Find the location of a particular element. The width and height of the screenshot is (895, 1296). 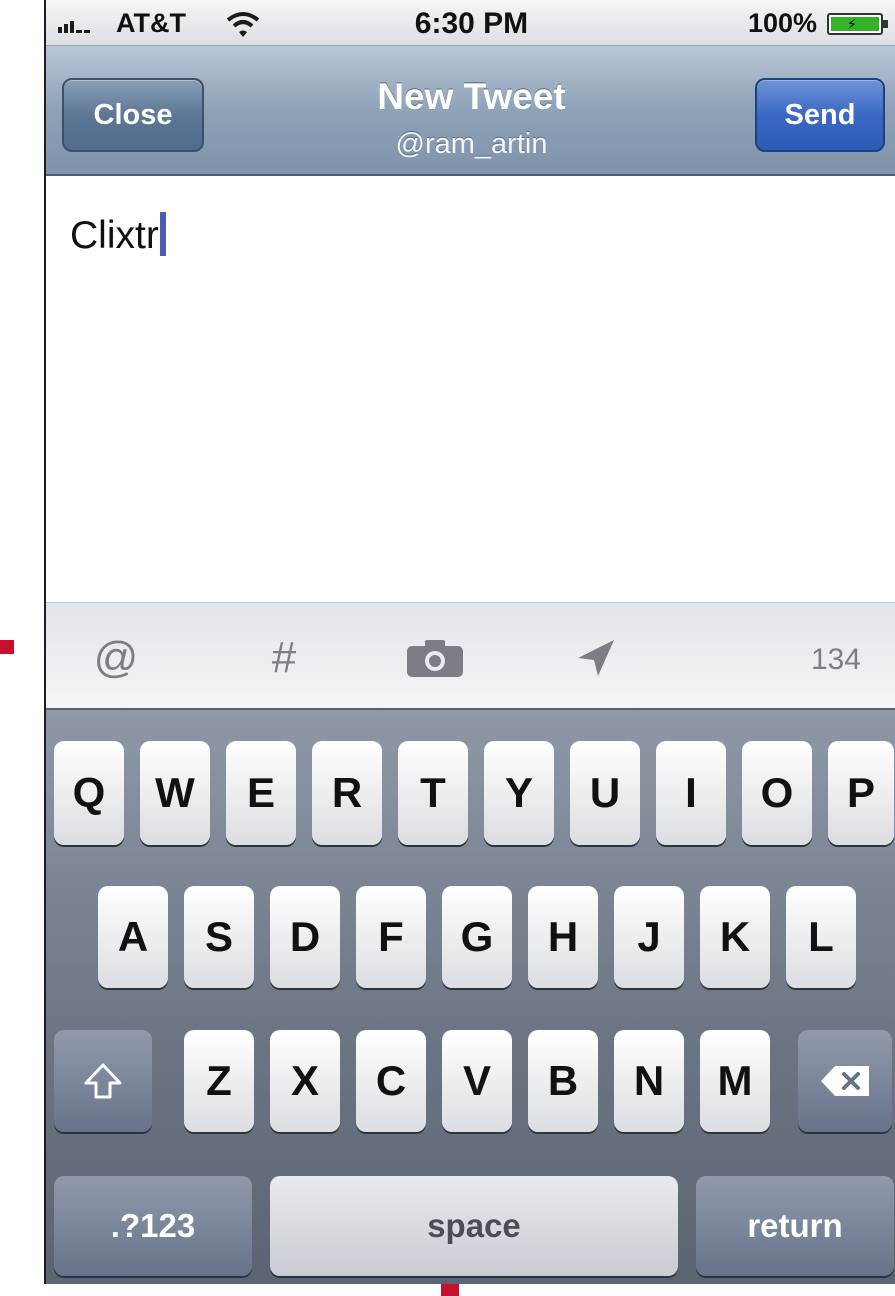

page-marker-left is located at coordinates (7, 647).